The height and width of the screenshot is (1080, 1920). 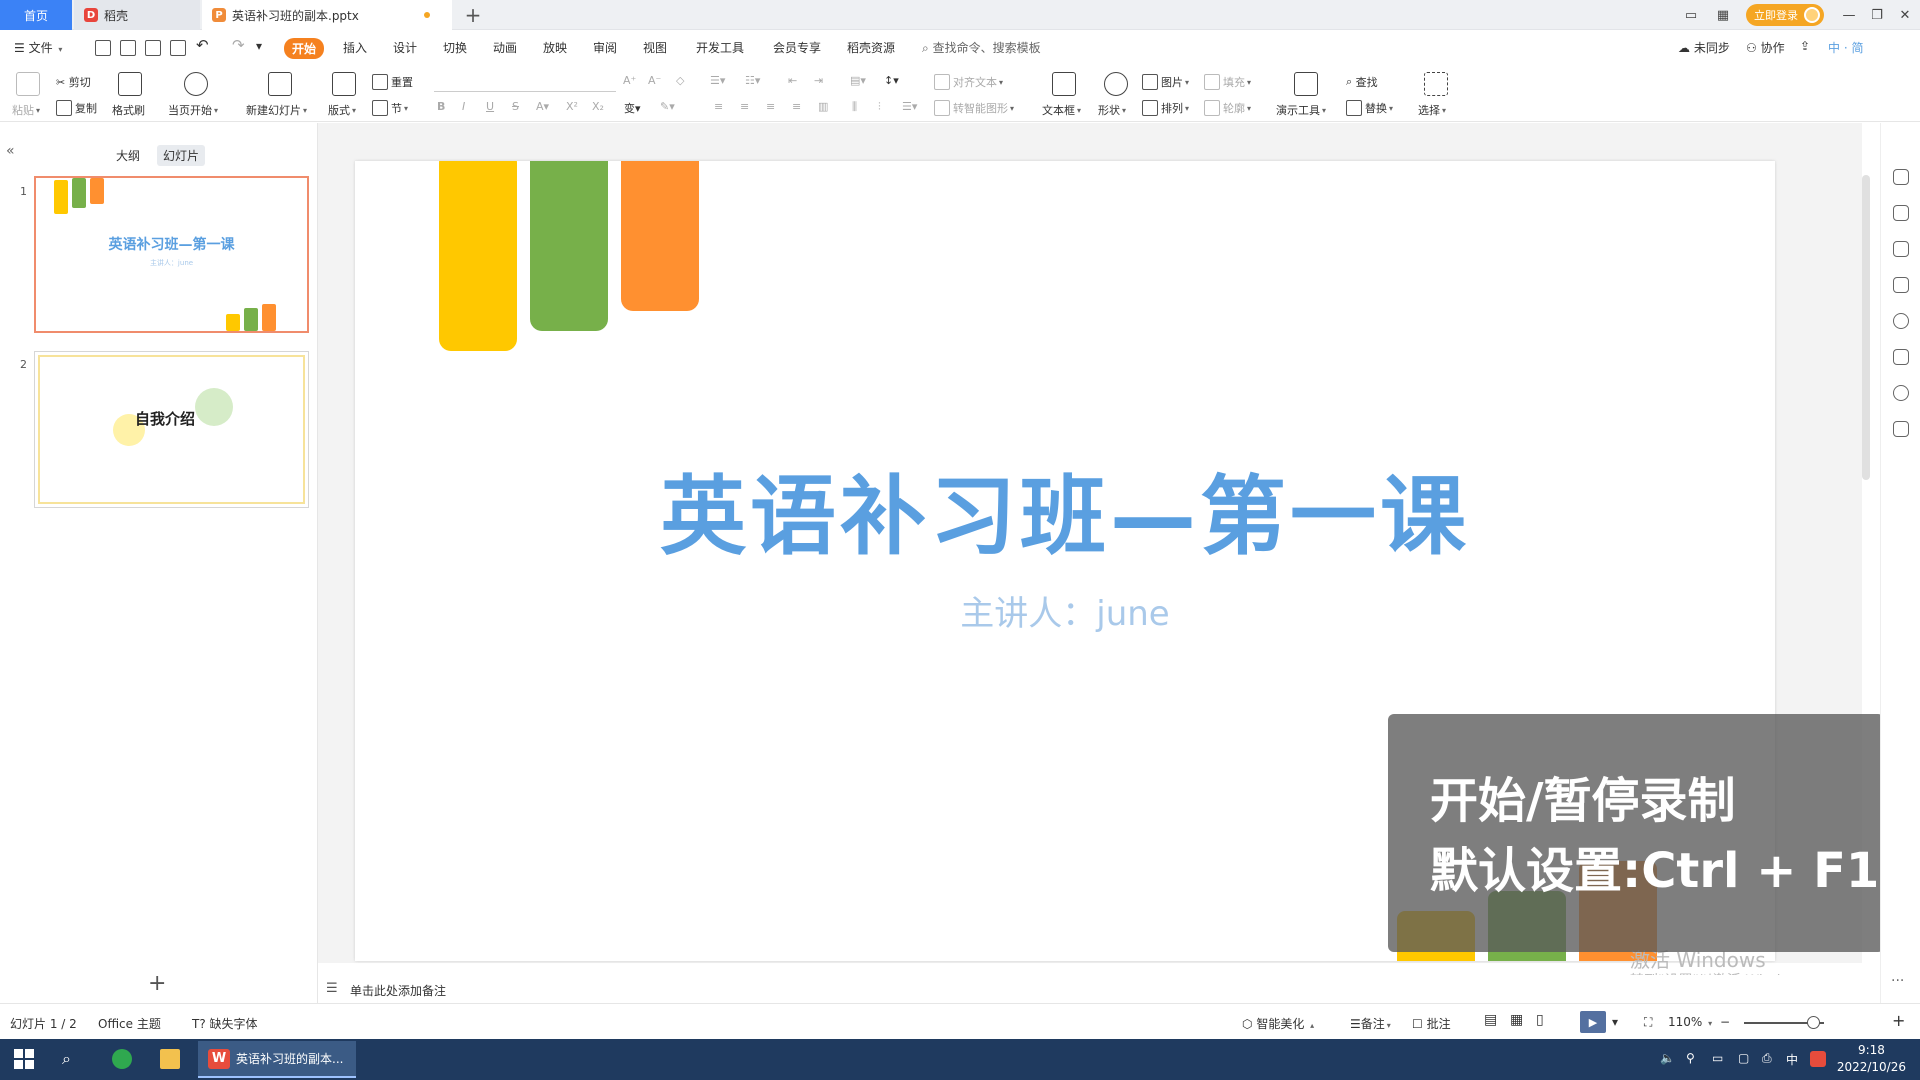 I want to click on image-tool-icon, so click(x=1901, y=357).